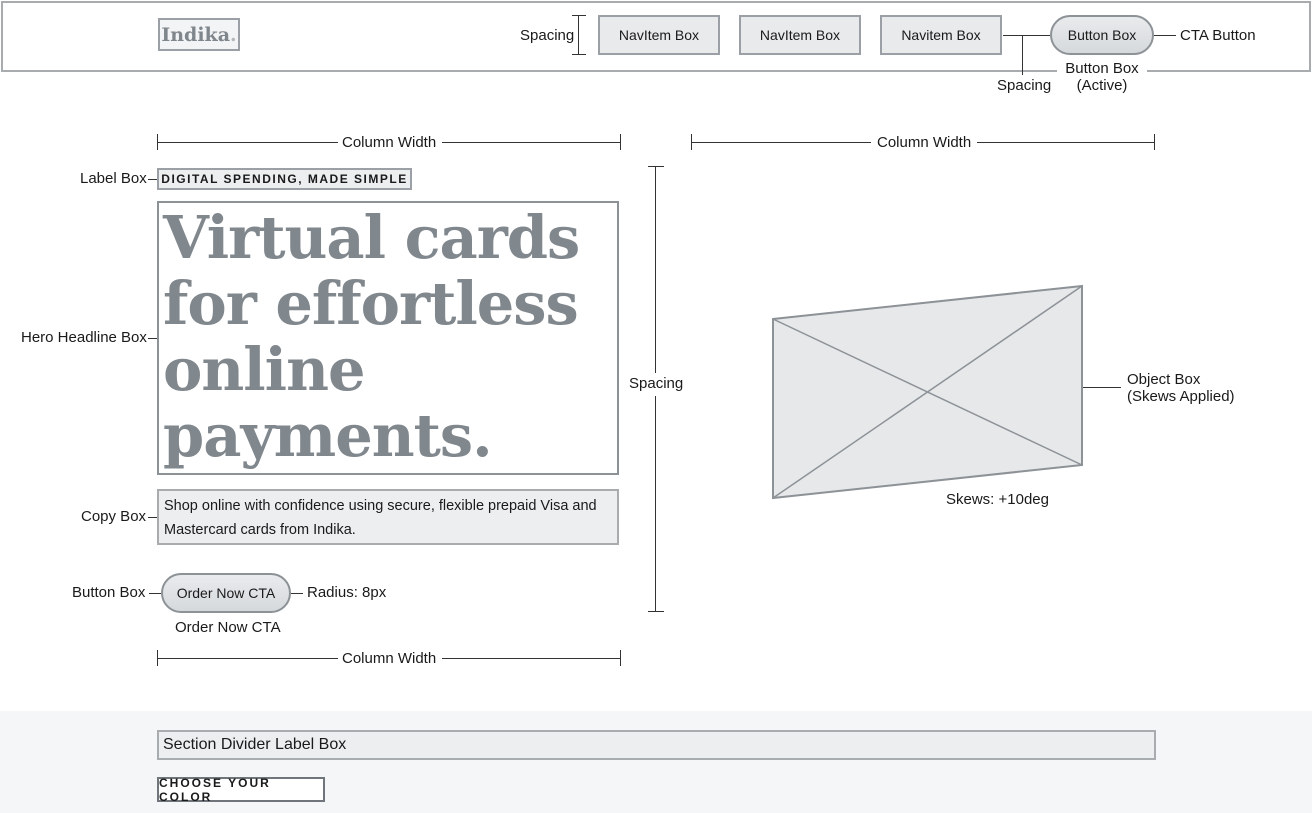  What do you see at coordinates (84, 337) in the screenshot?
I see `hero-annotation: Hero Headline Box` at bounding box center [84, 337].